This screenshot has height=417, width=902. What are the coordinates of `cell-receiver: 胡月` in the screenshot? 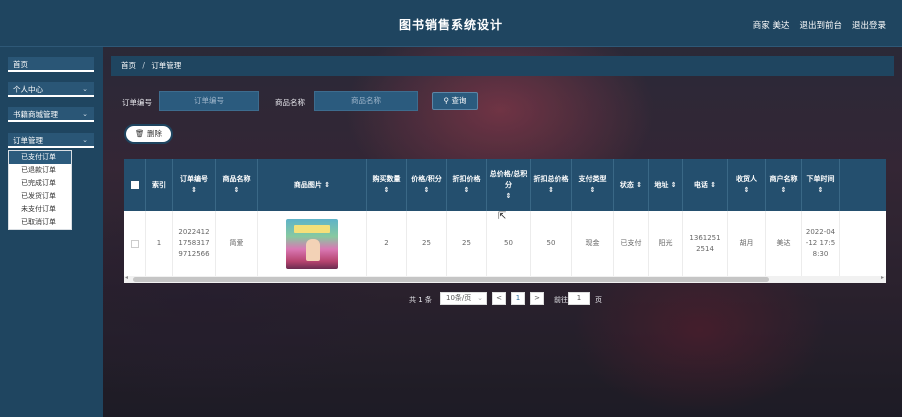 It's located at (747, 243).